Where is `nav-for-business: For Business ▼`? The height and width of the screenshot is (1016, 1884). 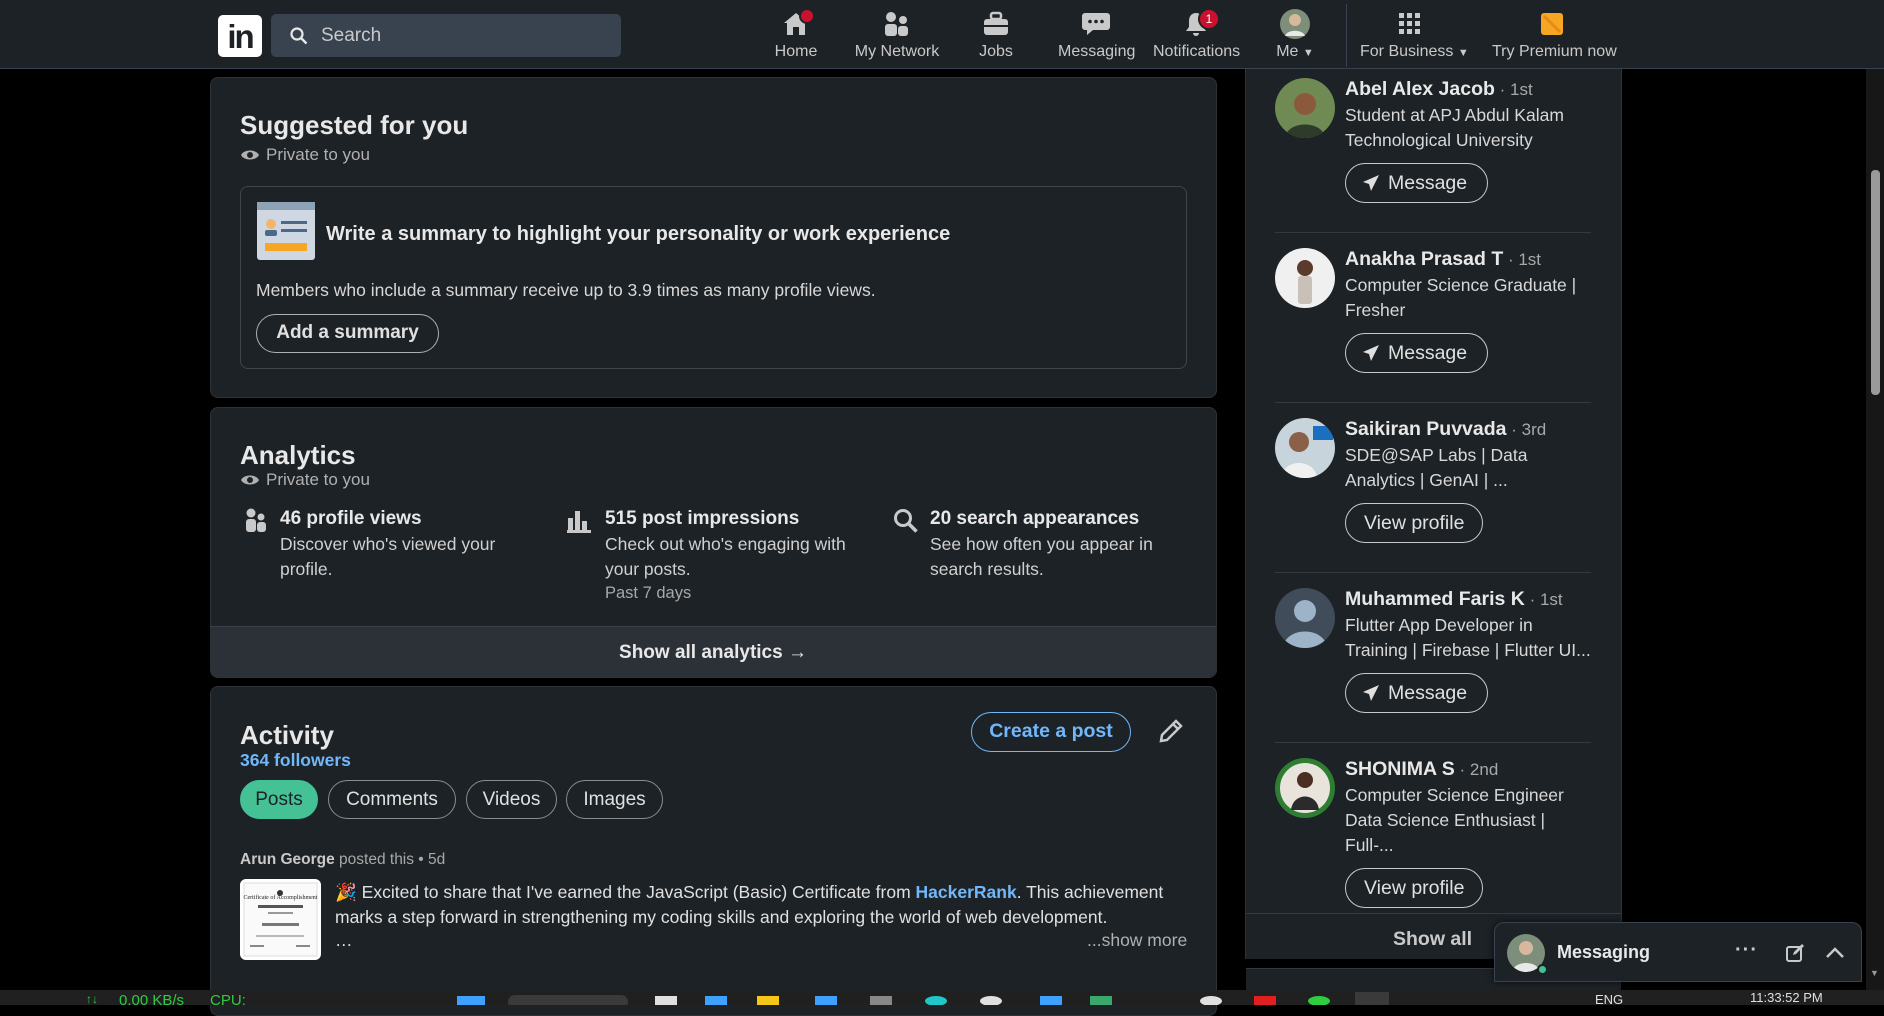 nav-for-business: For Business ▼ is located at coordinates (1414, 36).